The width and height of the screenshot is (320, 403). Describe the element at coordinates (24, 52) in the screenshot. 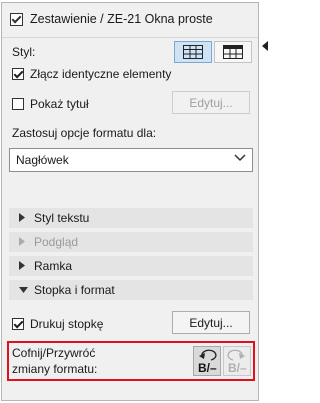

I see `style-label: Styl:` at that location.